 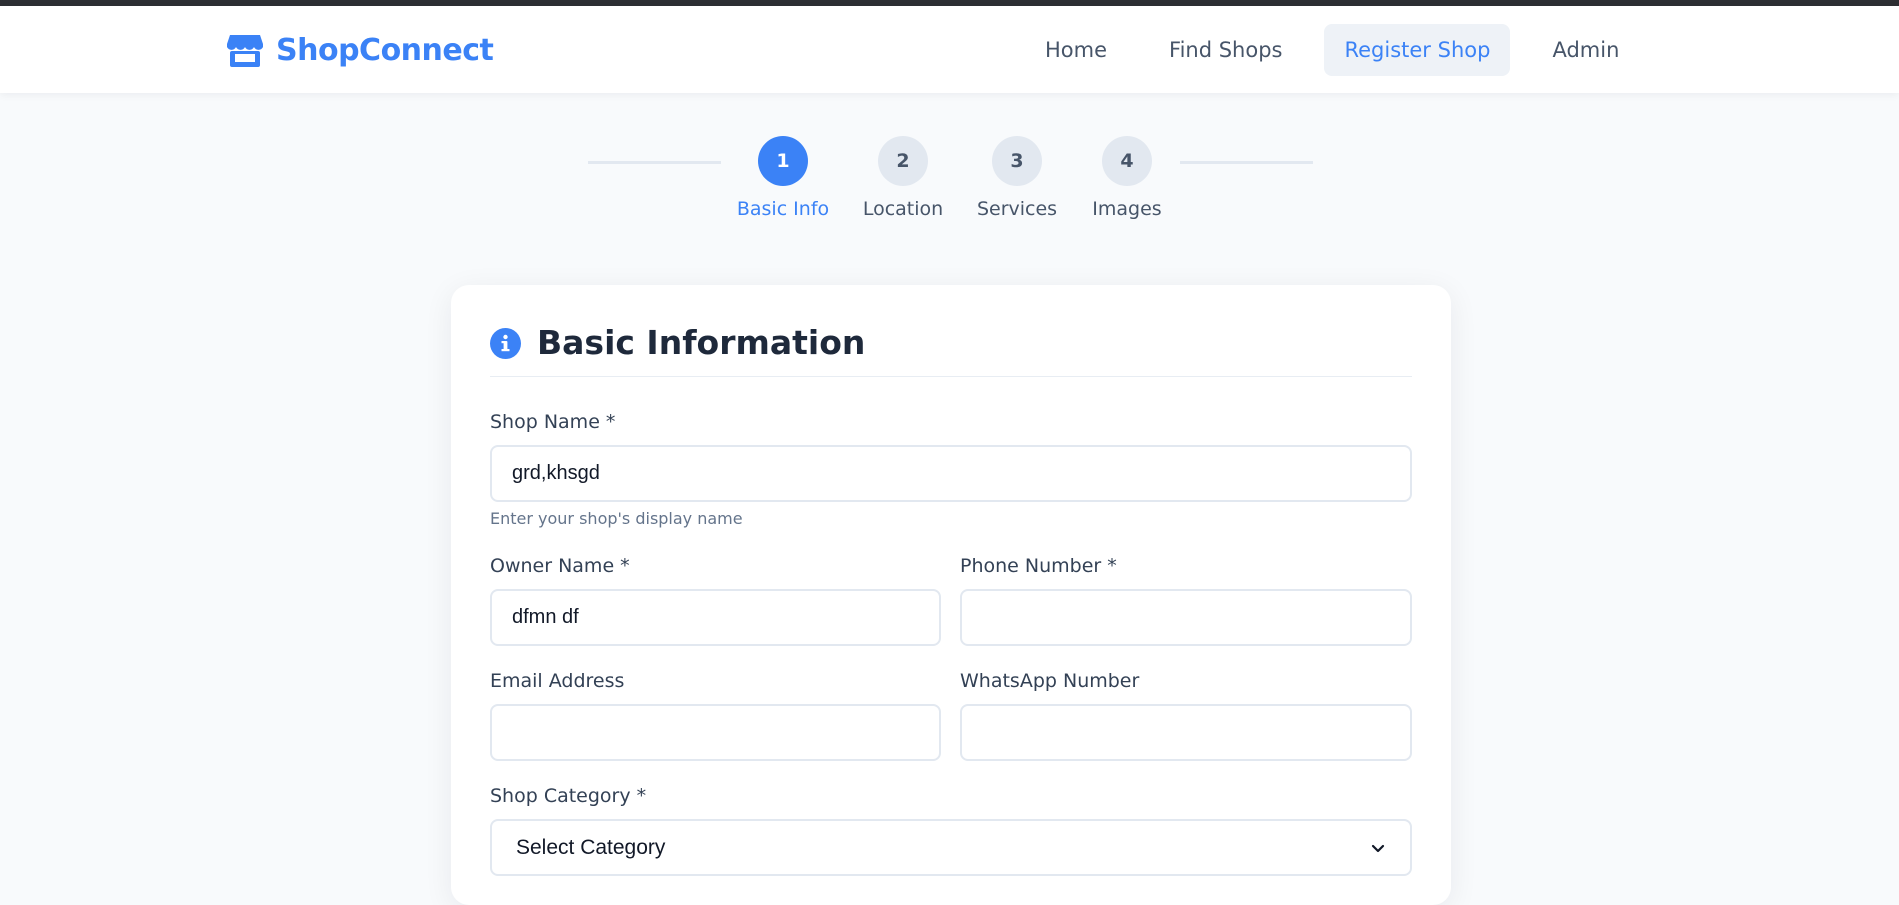 I want to click on step-images: 4 Images, so click(x=1127, y=178).